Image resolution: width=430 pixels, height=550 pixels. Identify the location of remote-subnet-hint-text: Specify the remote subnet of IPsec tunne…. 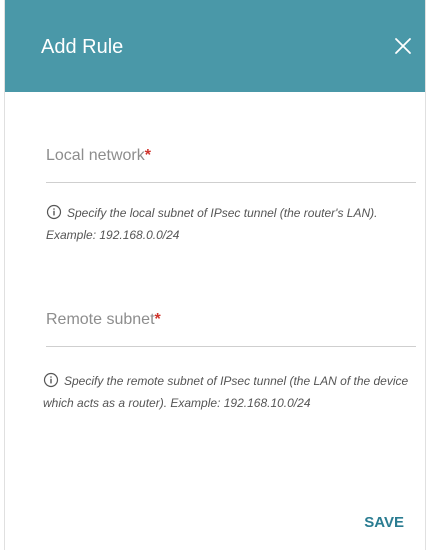
(226, 392).